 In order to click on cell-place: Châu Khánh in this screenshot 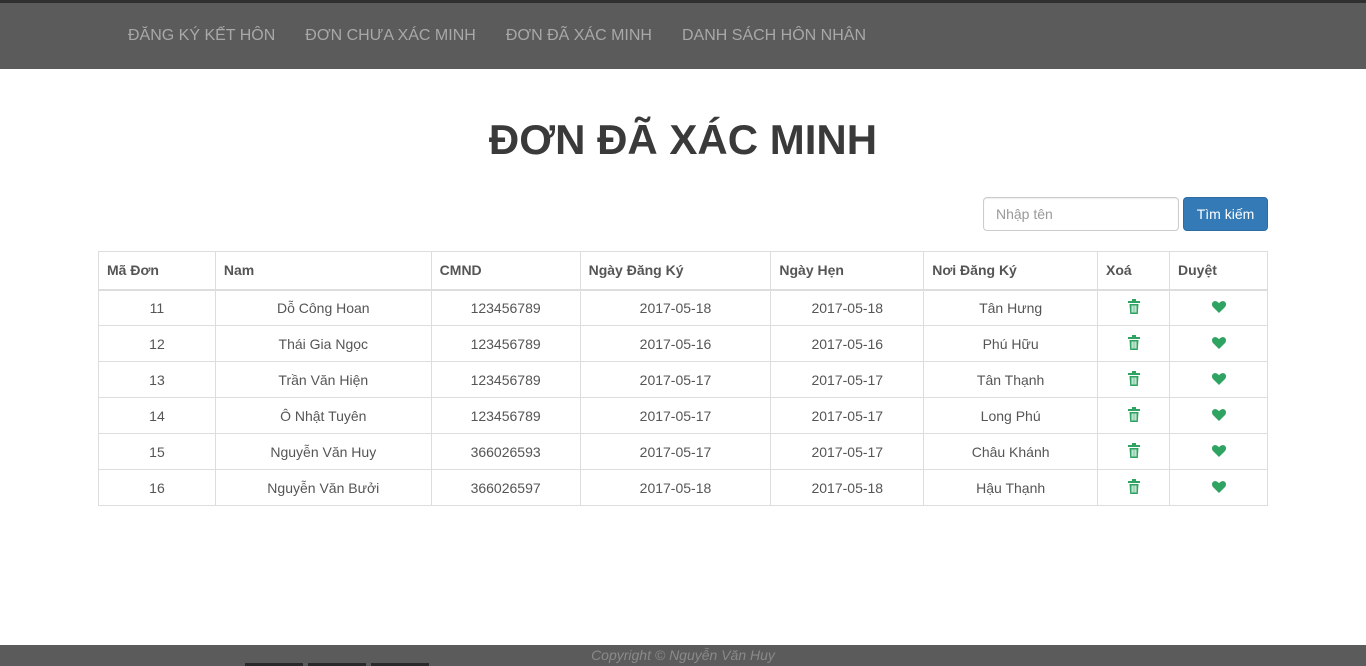, I will do `click(1011, 451)`.